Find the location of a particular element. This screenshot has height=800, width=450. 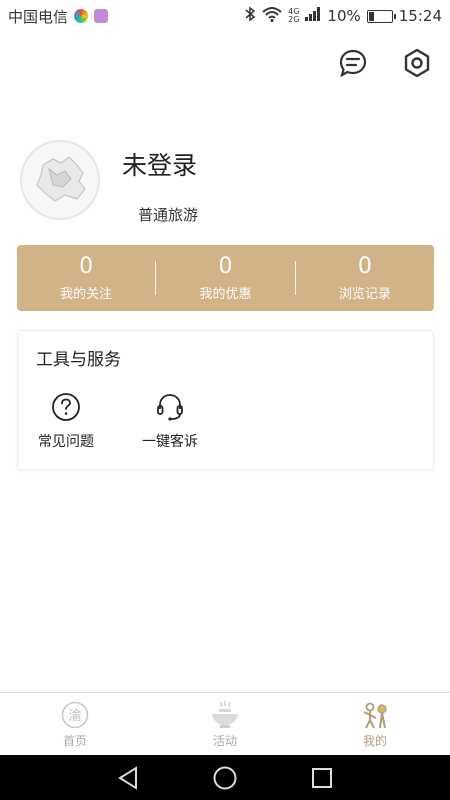

settings-icon is located at coordinates (417, 65).